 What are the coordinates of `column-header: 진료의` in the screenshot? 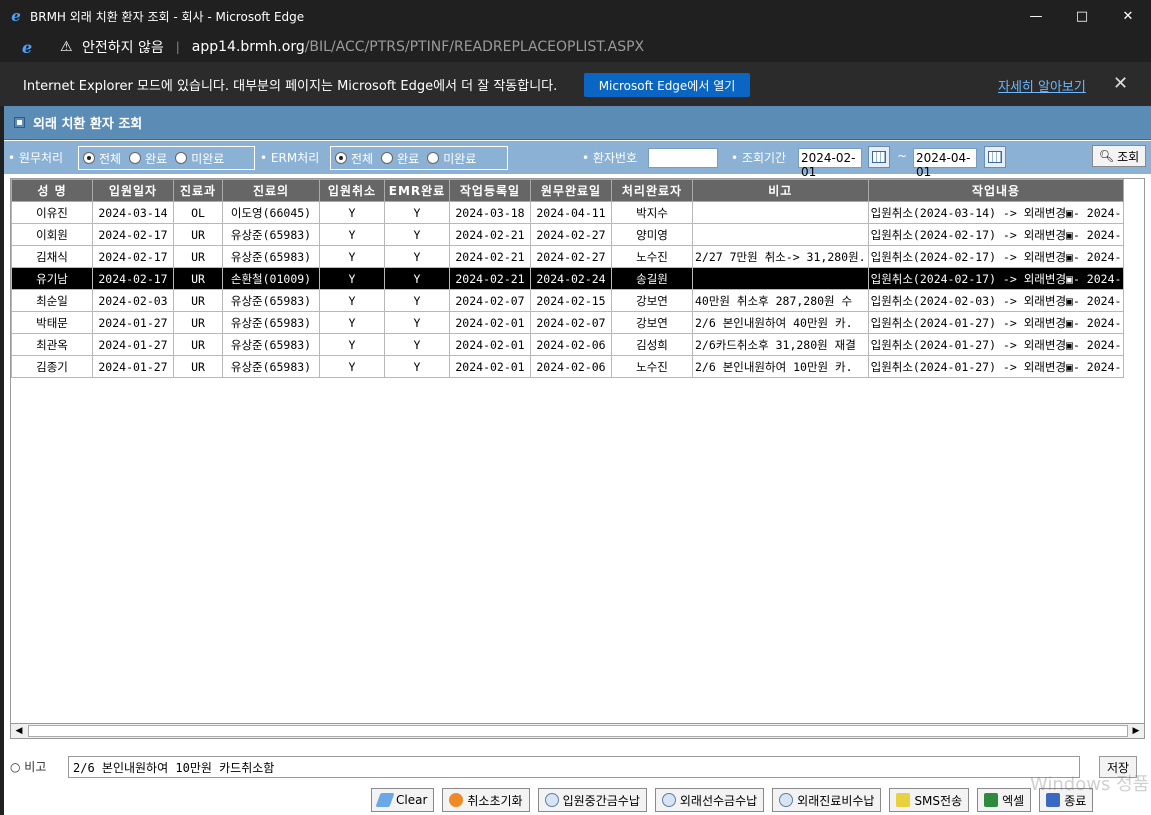 It's located at (271, 190).